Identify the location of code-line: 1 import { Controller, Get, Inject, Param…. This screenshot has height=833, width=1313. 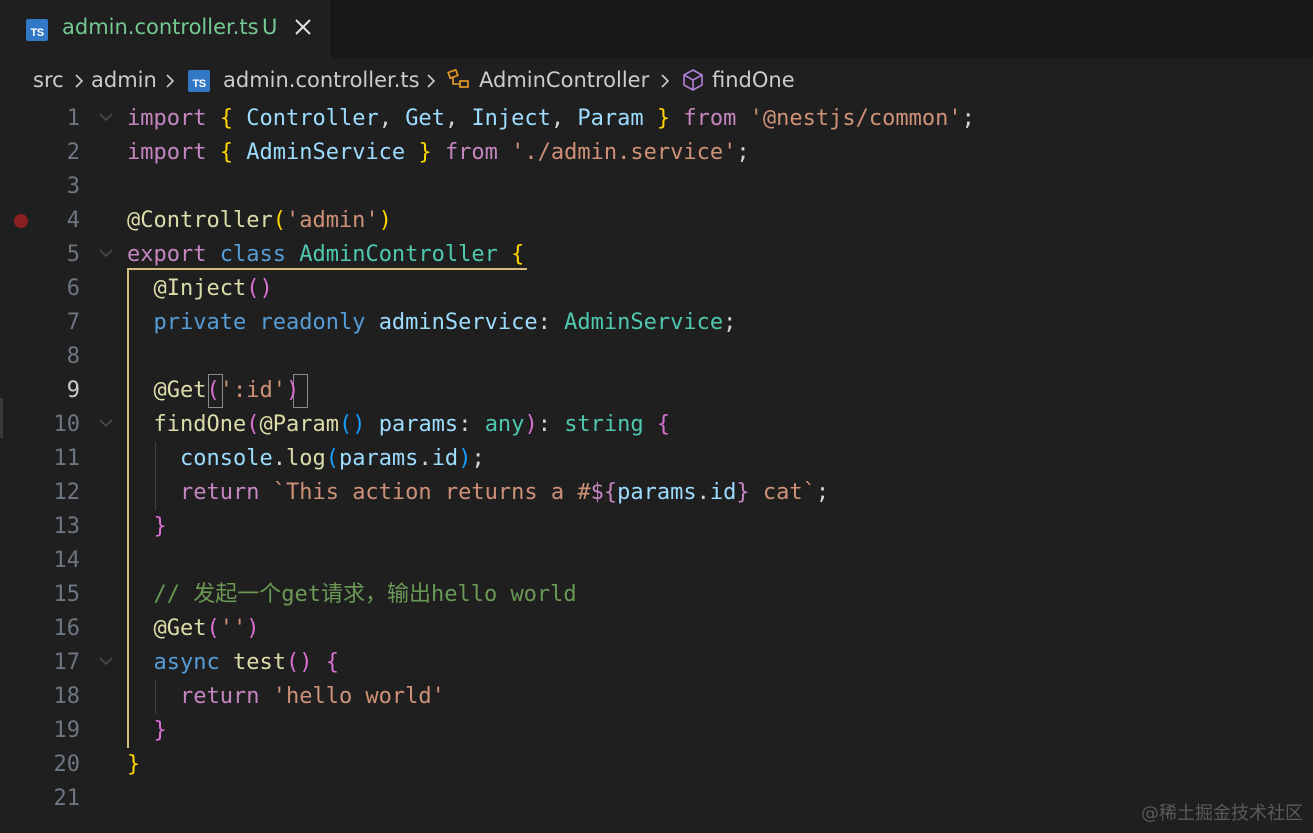
(656, 119).